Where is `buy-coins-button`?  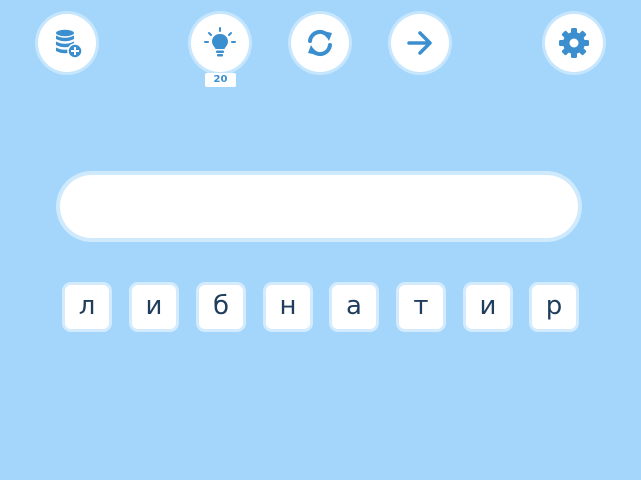 buy-coins-button is located at coordinates (67, 43).